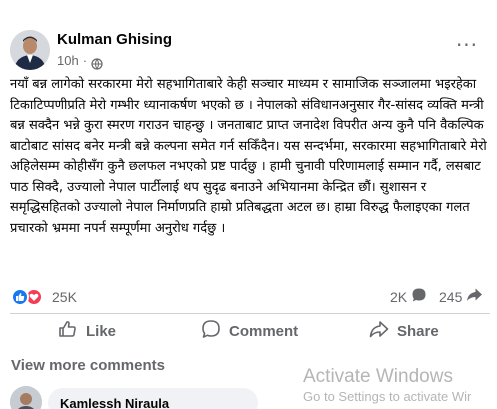 This screenshot has height=409, width=497. I want to click on share-label: Share, so click(418, 331).